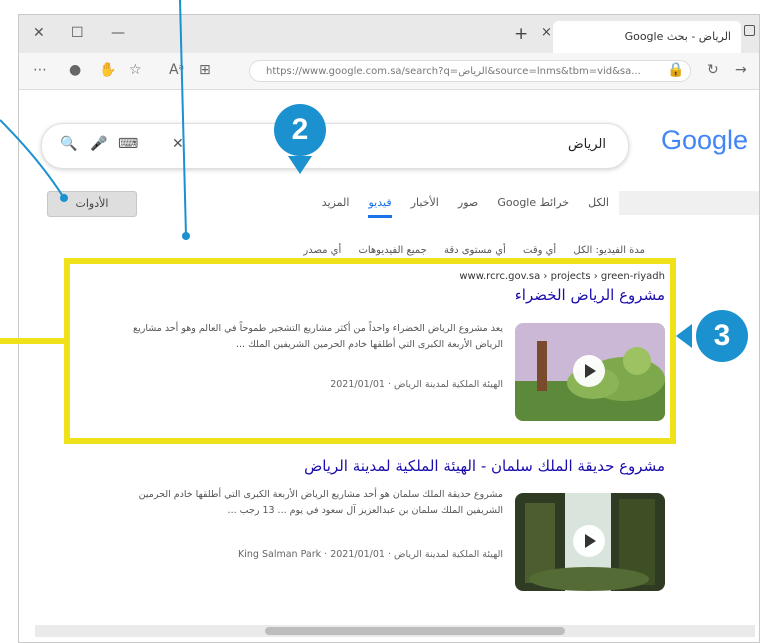 The image size is (760, 643). What do you see at coordinates (300, 130) in the screenshot?
I see `callout-badge: 2` at bounding box center [300, 130].